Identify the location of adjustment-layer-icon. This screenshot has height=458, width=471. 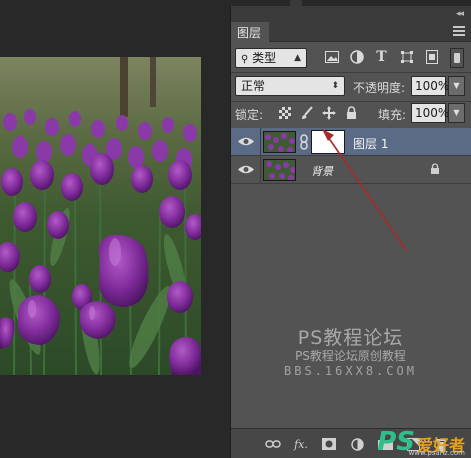
(357, 444).